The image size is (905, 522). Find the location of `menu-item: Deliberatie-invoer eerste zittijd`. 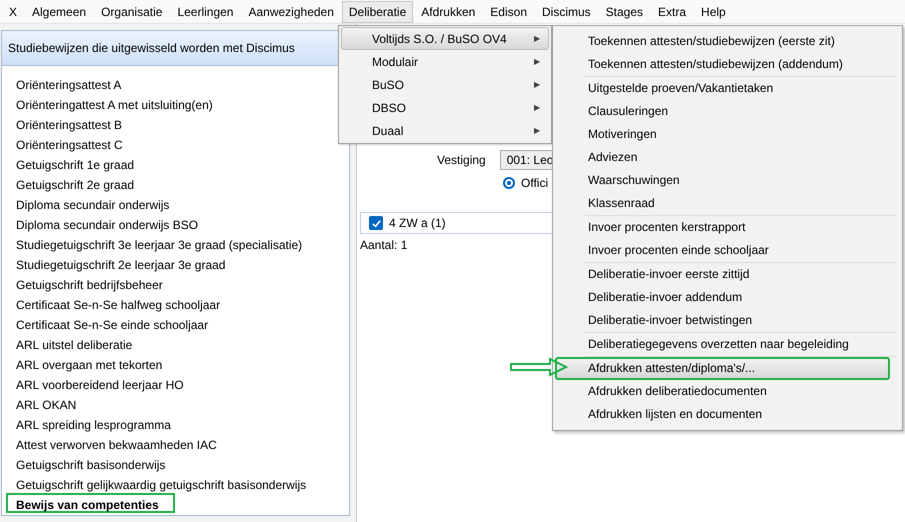

menu-item: Deliberatie-invoer eerste zittijd is located at coordinates (727, 274).